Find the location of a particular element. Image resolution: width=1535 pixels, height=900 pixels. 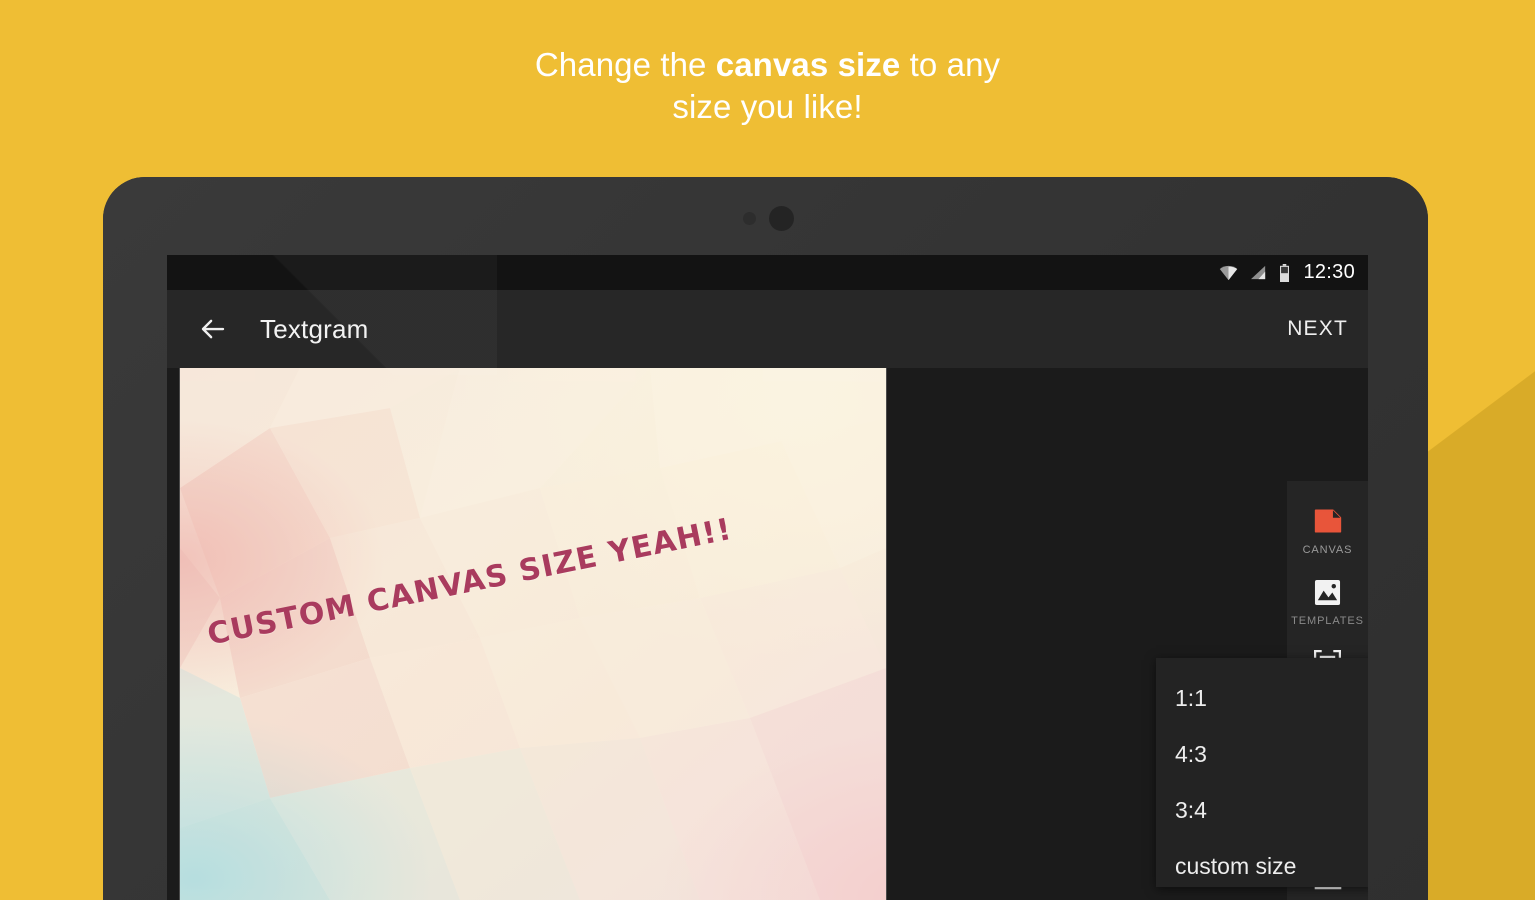

status-bar-clock: 12:30 is located at coordinates (1329, 272).